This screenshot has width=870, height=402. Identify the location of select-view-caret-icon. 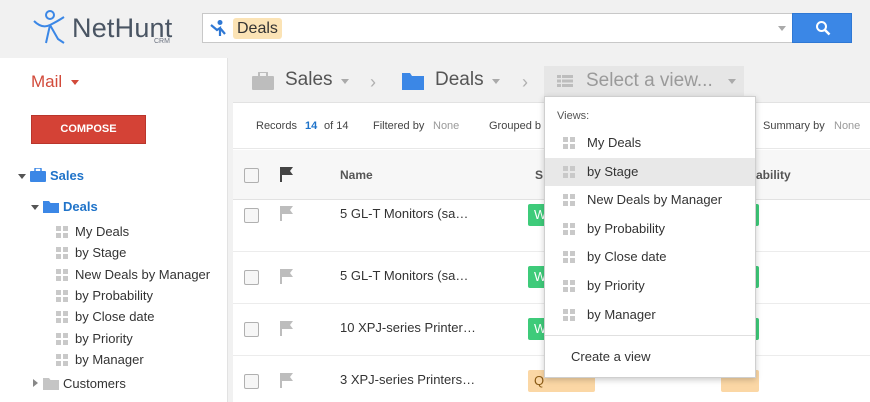
(732, 81).